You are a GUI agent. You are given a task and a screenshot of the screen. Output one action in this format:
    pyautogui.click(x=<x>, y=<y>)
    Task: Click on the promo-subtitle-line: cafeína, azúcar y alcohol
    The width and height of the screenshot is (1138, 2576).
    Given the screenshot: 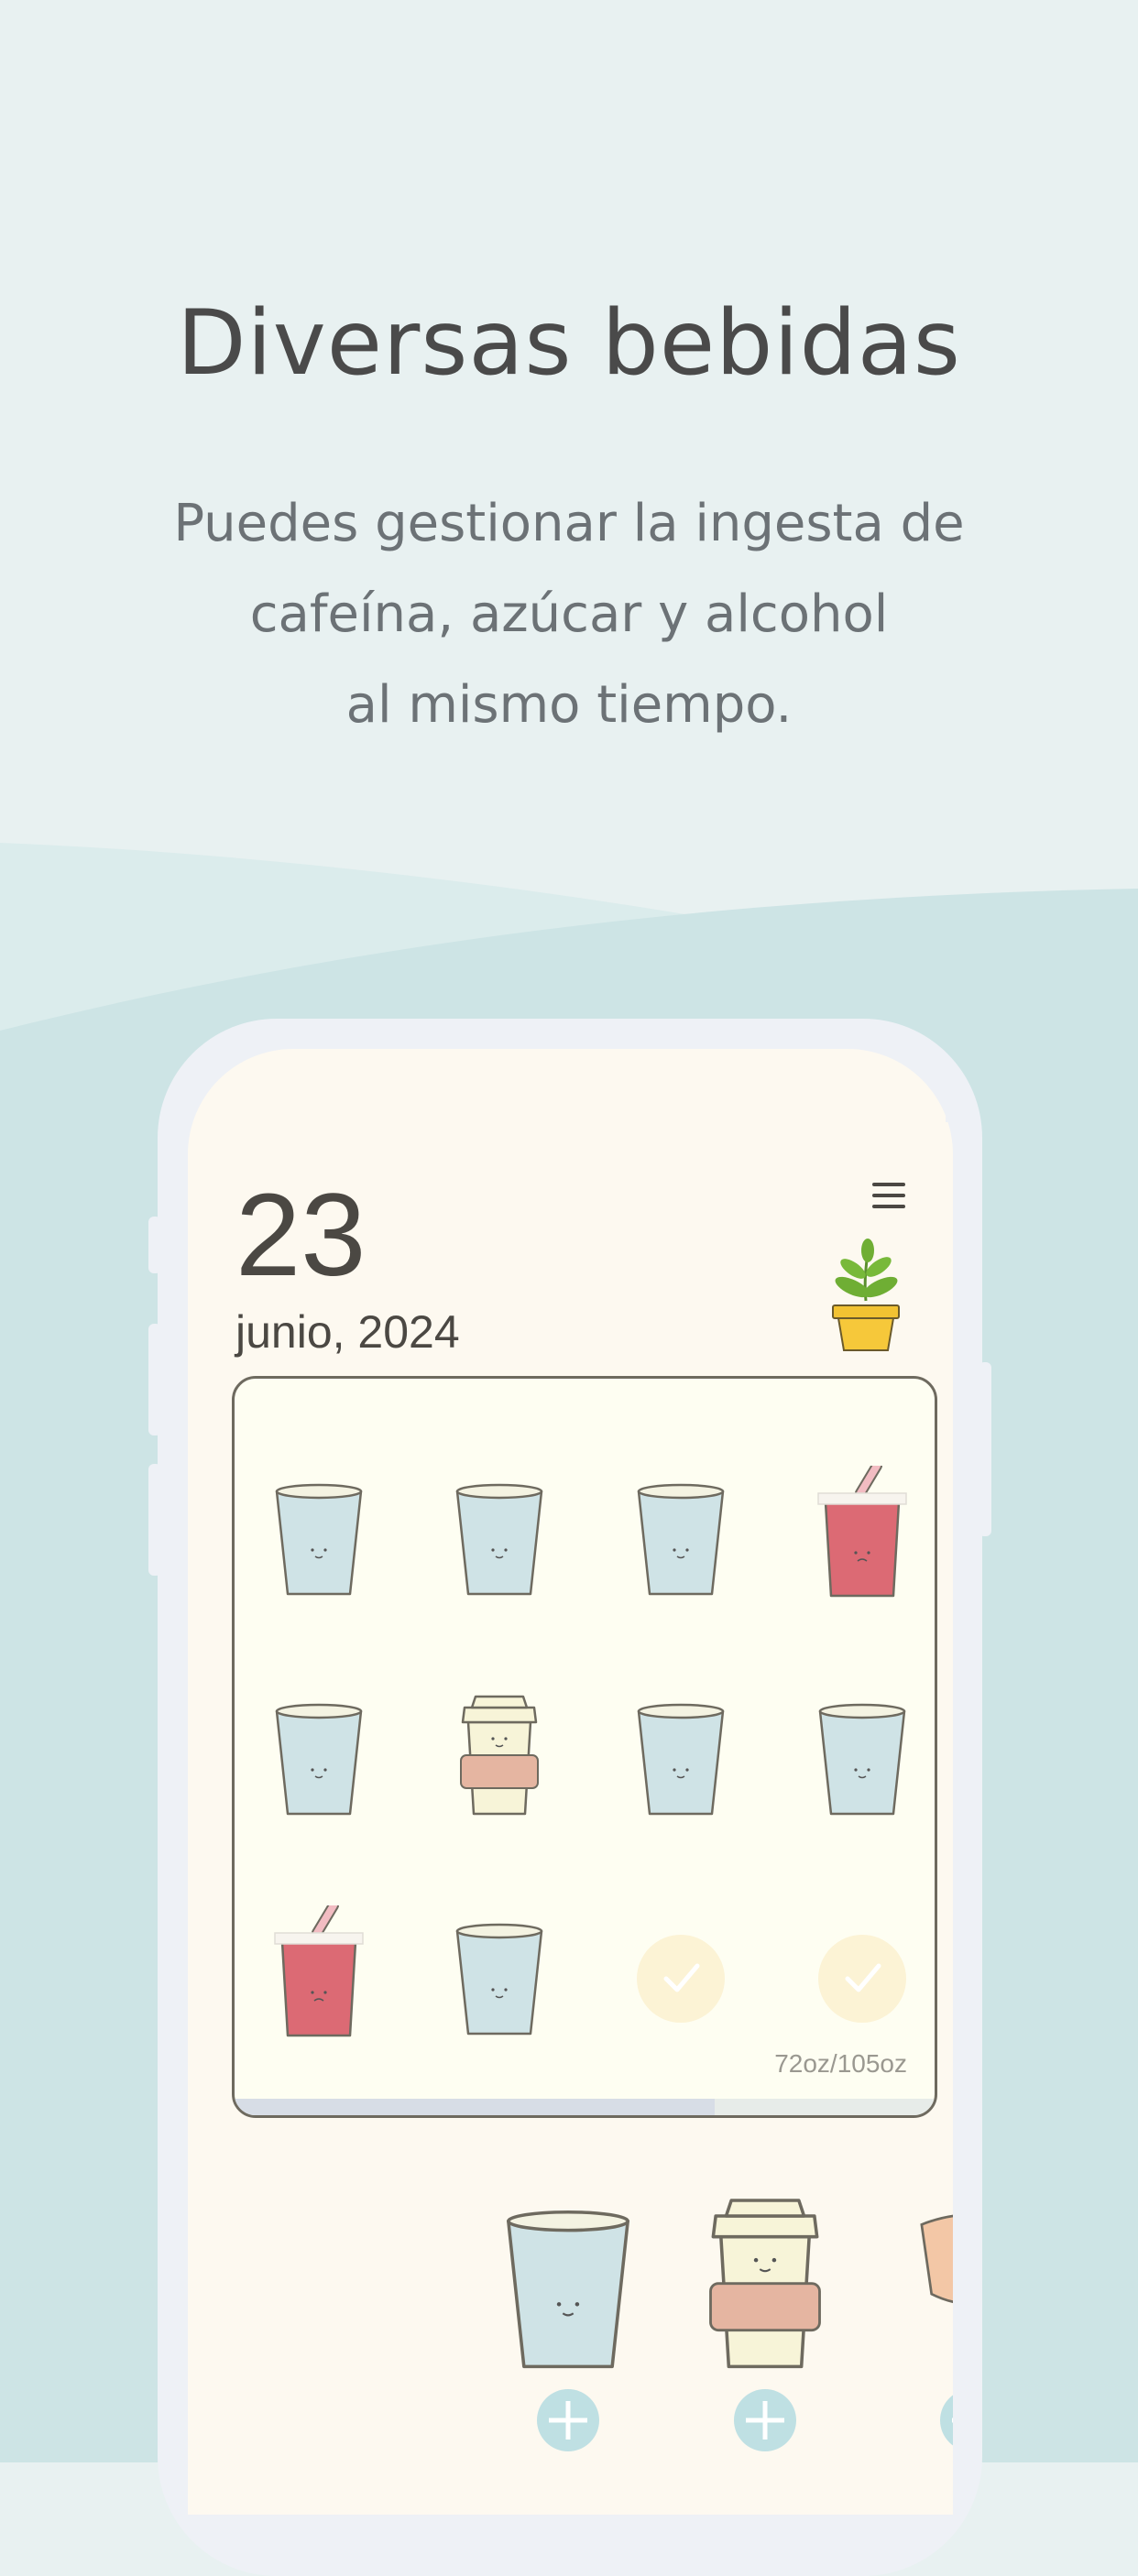 What is the action you would take?
    pyautogui.click(x=569, y=614)
    